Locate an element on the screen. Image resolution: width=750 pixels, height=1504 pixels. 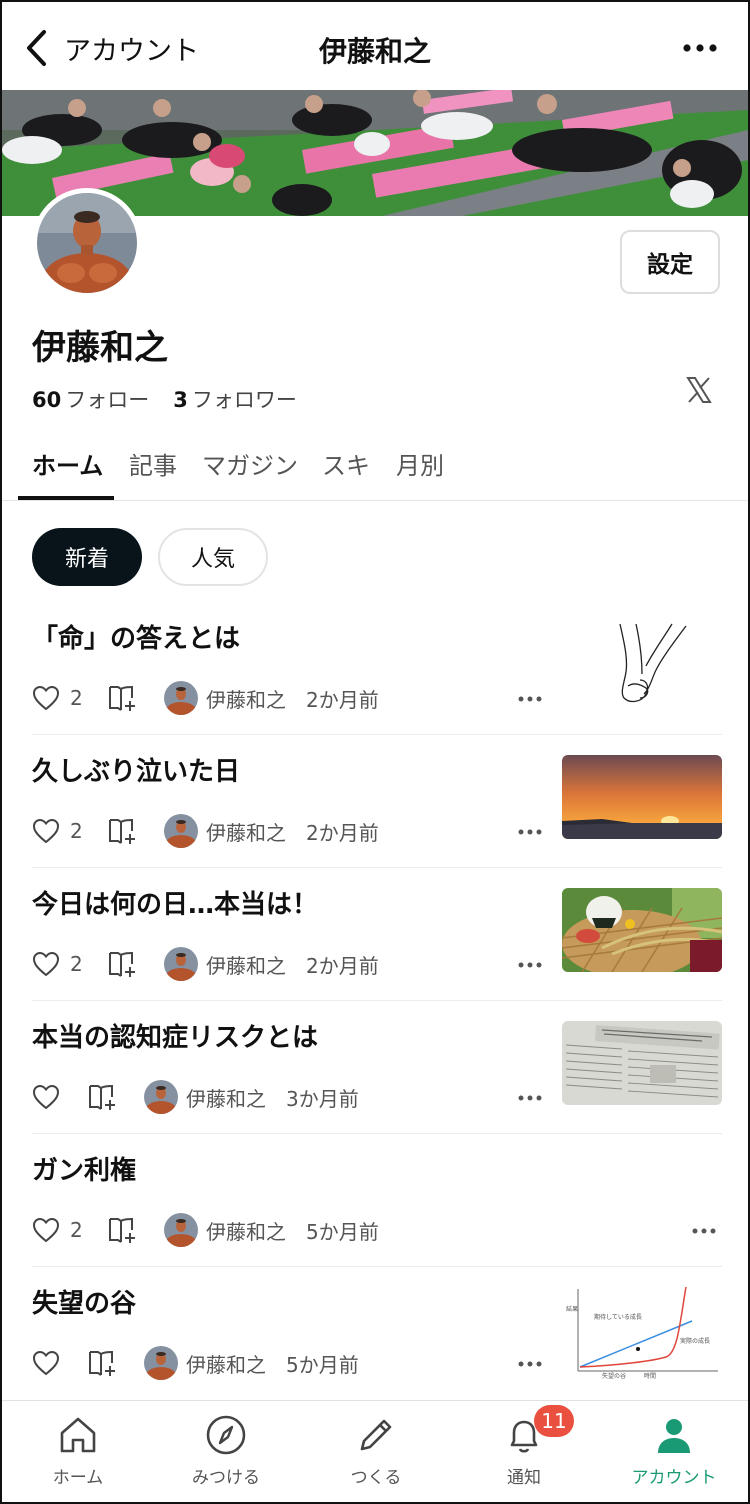
settings-button: 設定 is located at coordinates (670, 262).